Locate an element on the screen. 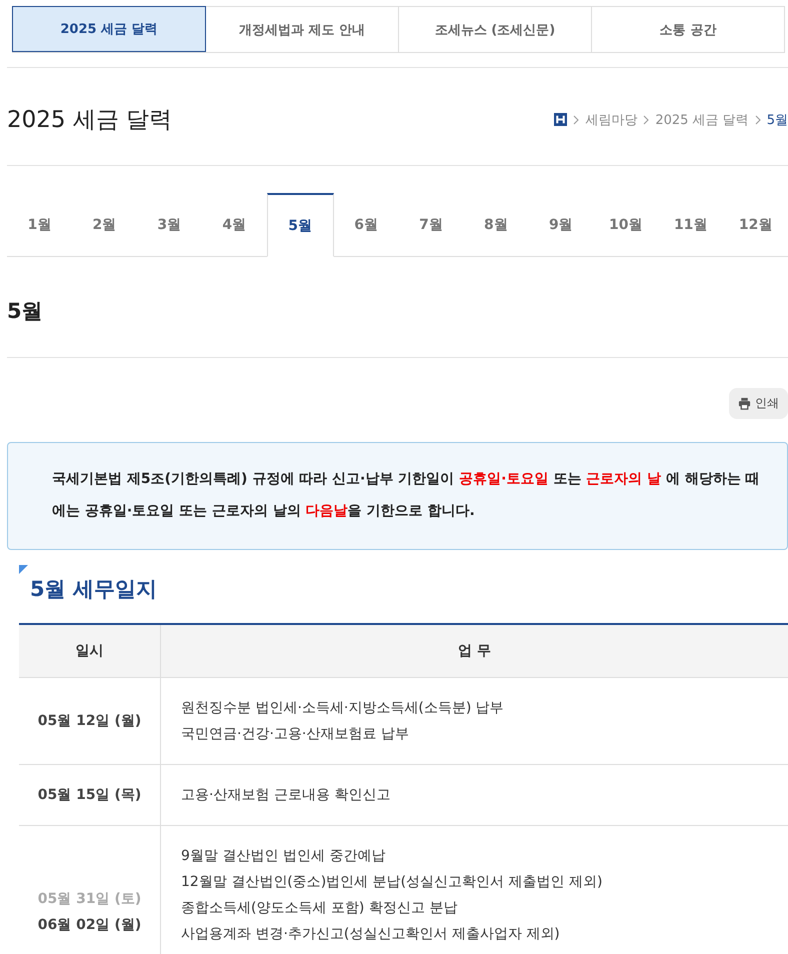  month-heading: 5월 is located at coordinates (397, 307).